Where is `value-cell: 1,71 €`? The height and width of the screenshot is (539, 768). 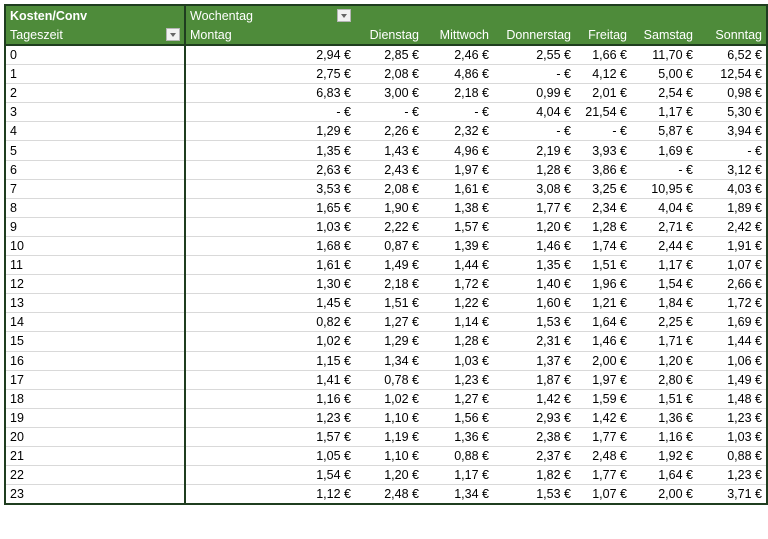 value-cell: 1,71 € is located at coordinates (664, 341).